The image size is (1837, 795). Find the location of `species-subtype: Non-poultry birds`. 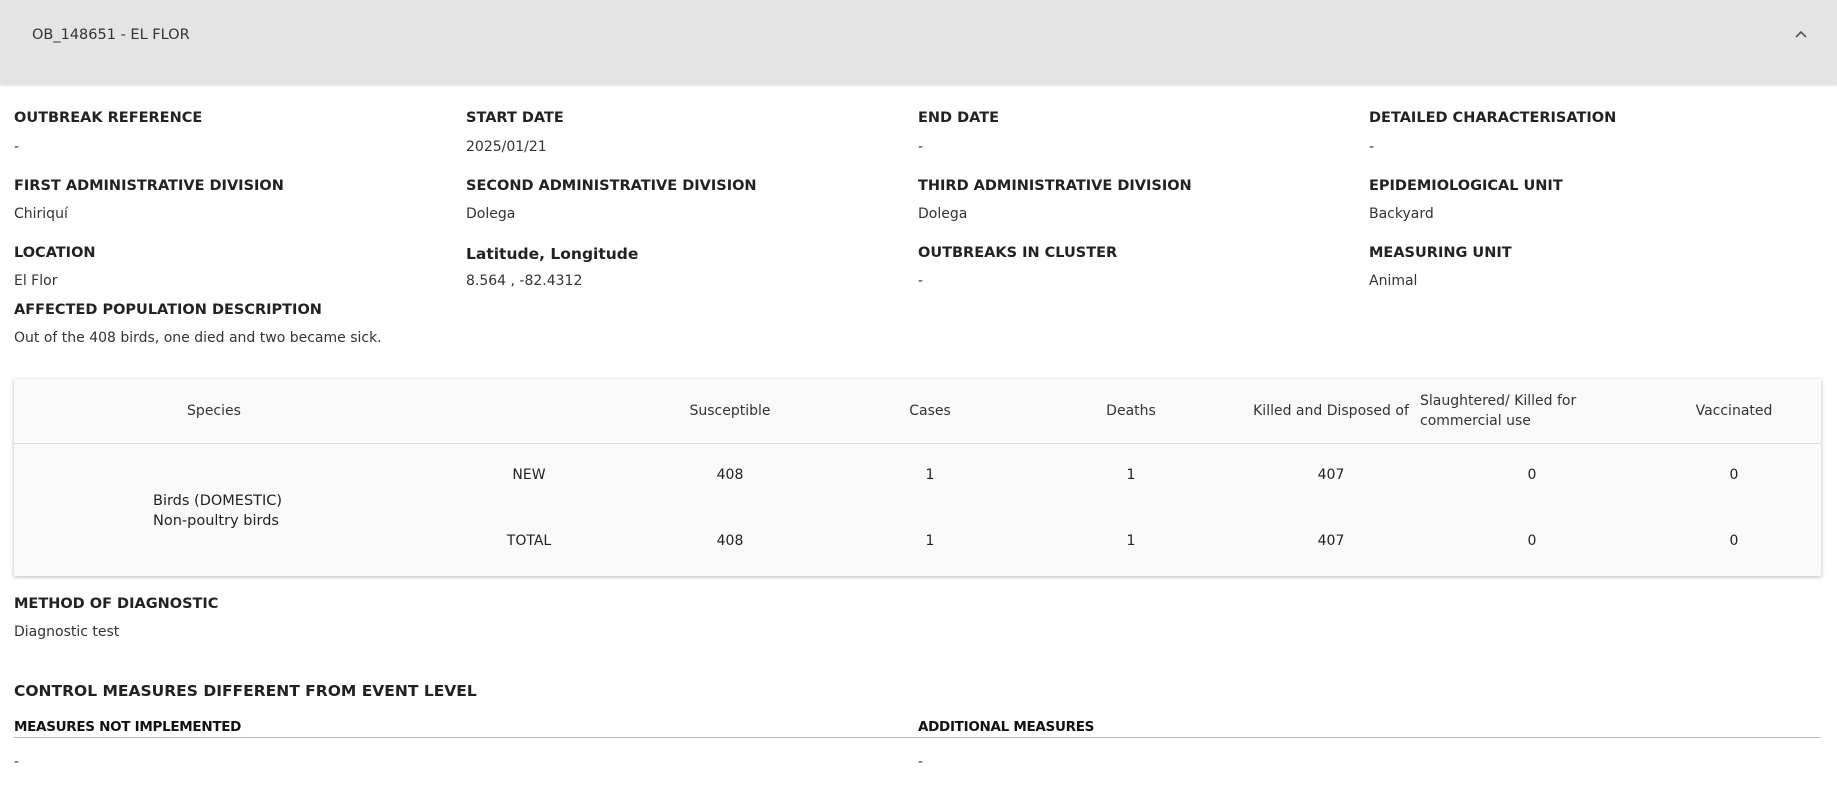

species-subtype: Non-poultry birds is located at coordinates (216, 521).